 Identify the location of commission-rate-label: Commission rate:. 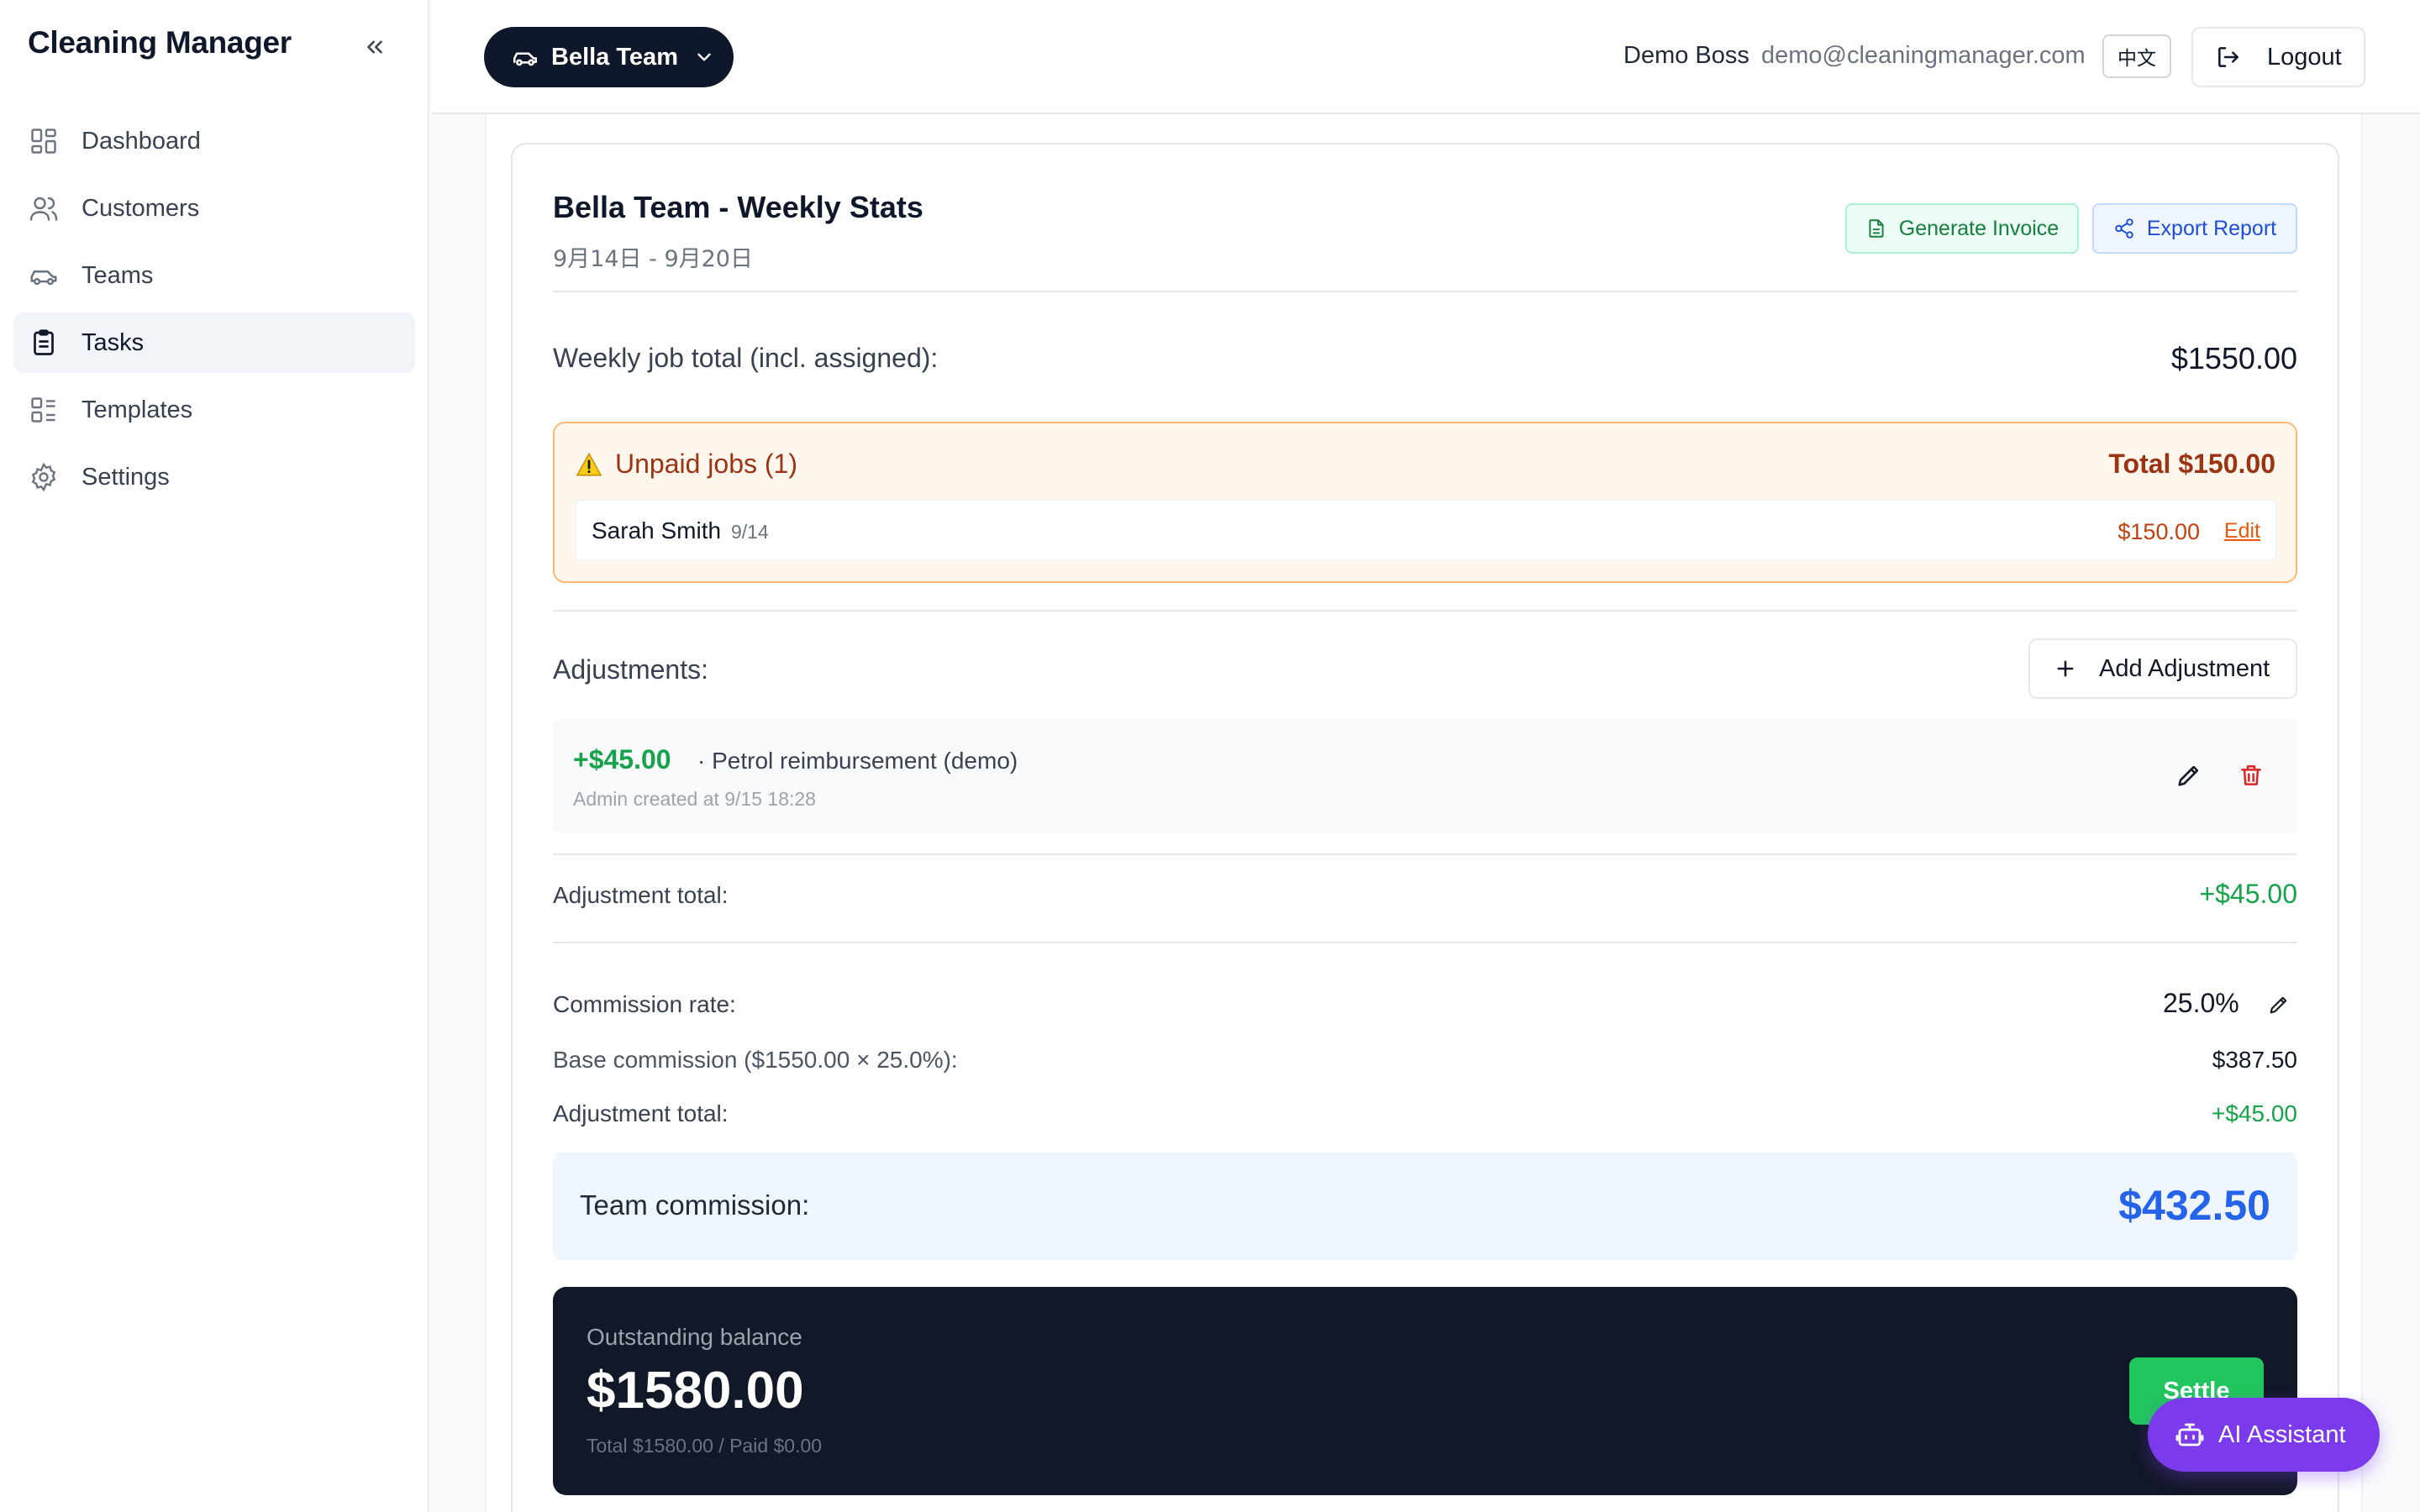
(644, 1004).